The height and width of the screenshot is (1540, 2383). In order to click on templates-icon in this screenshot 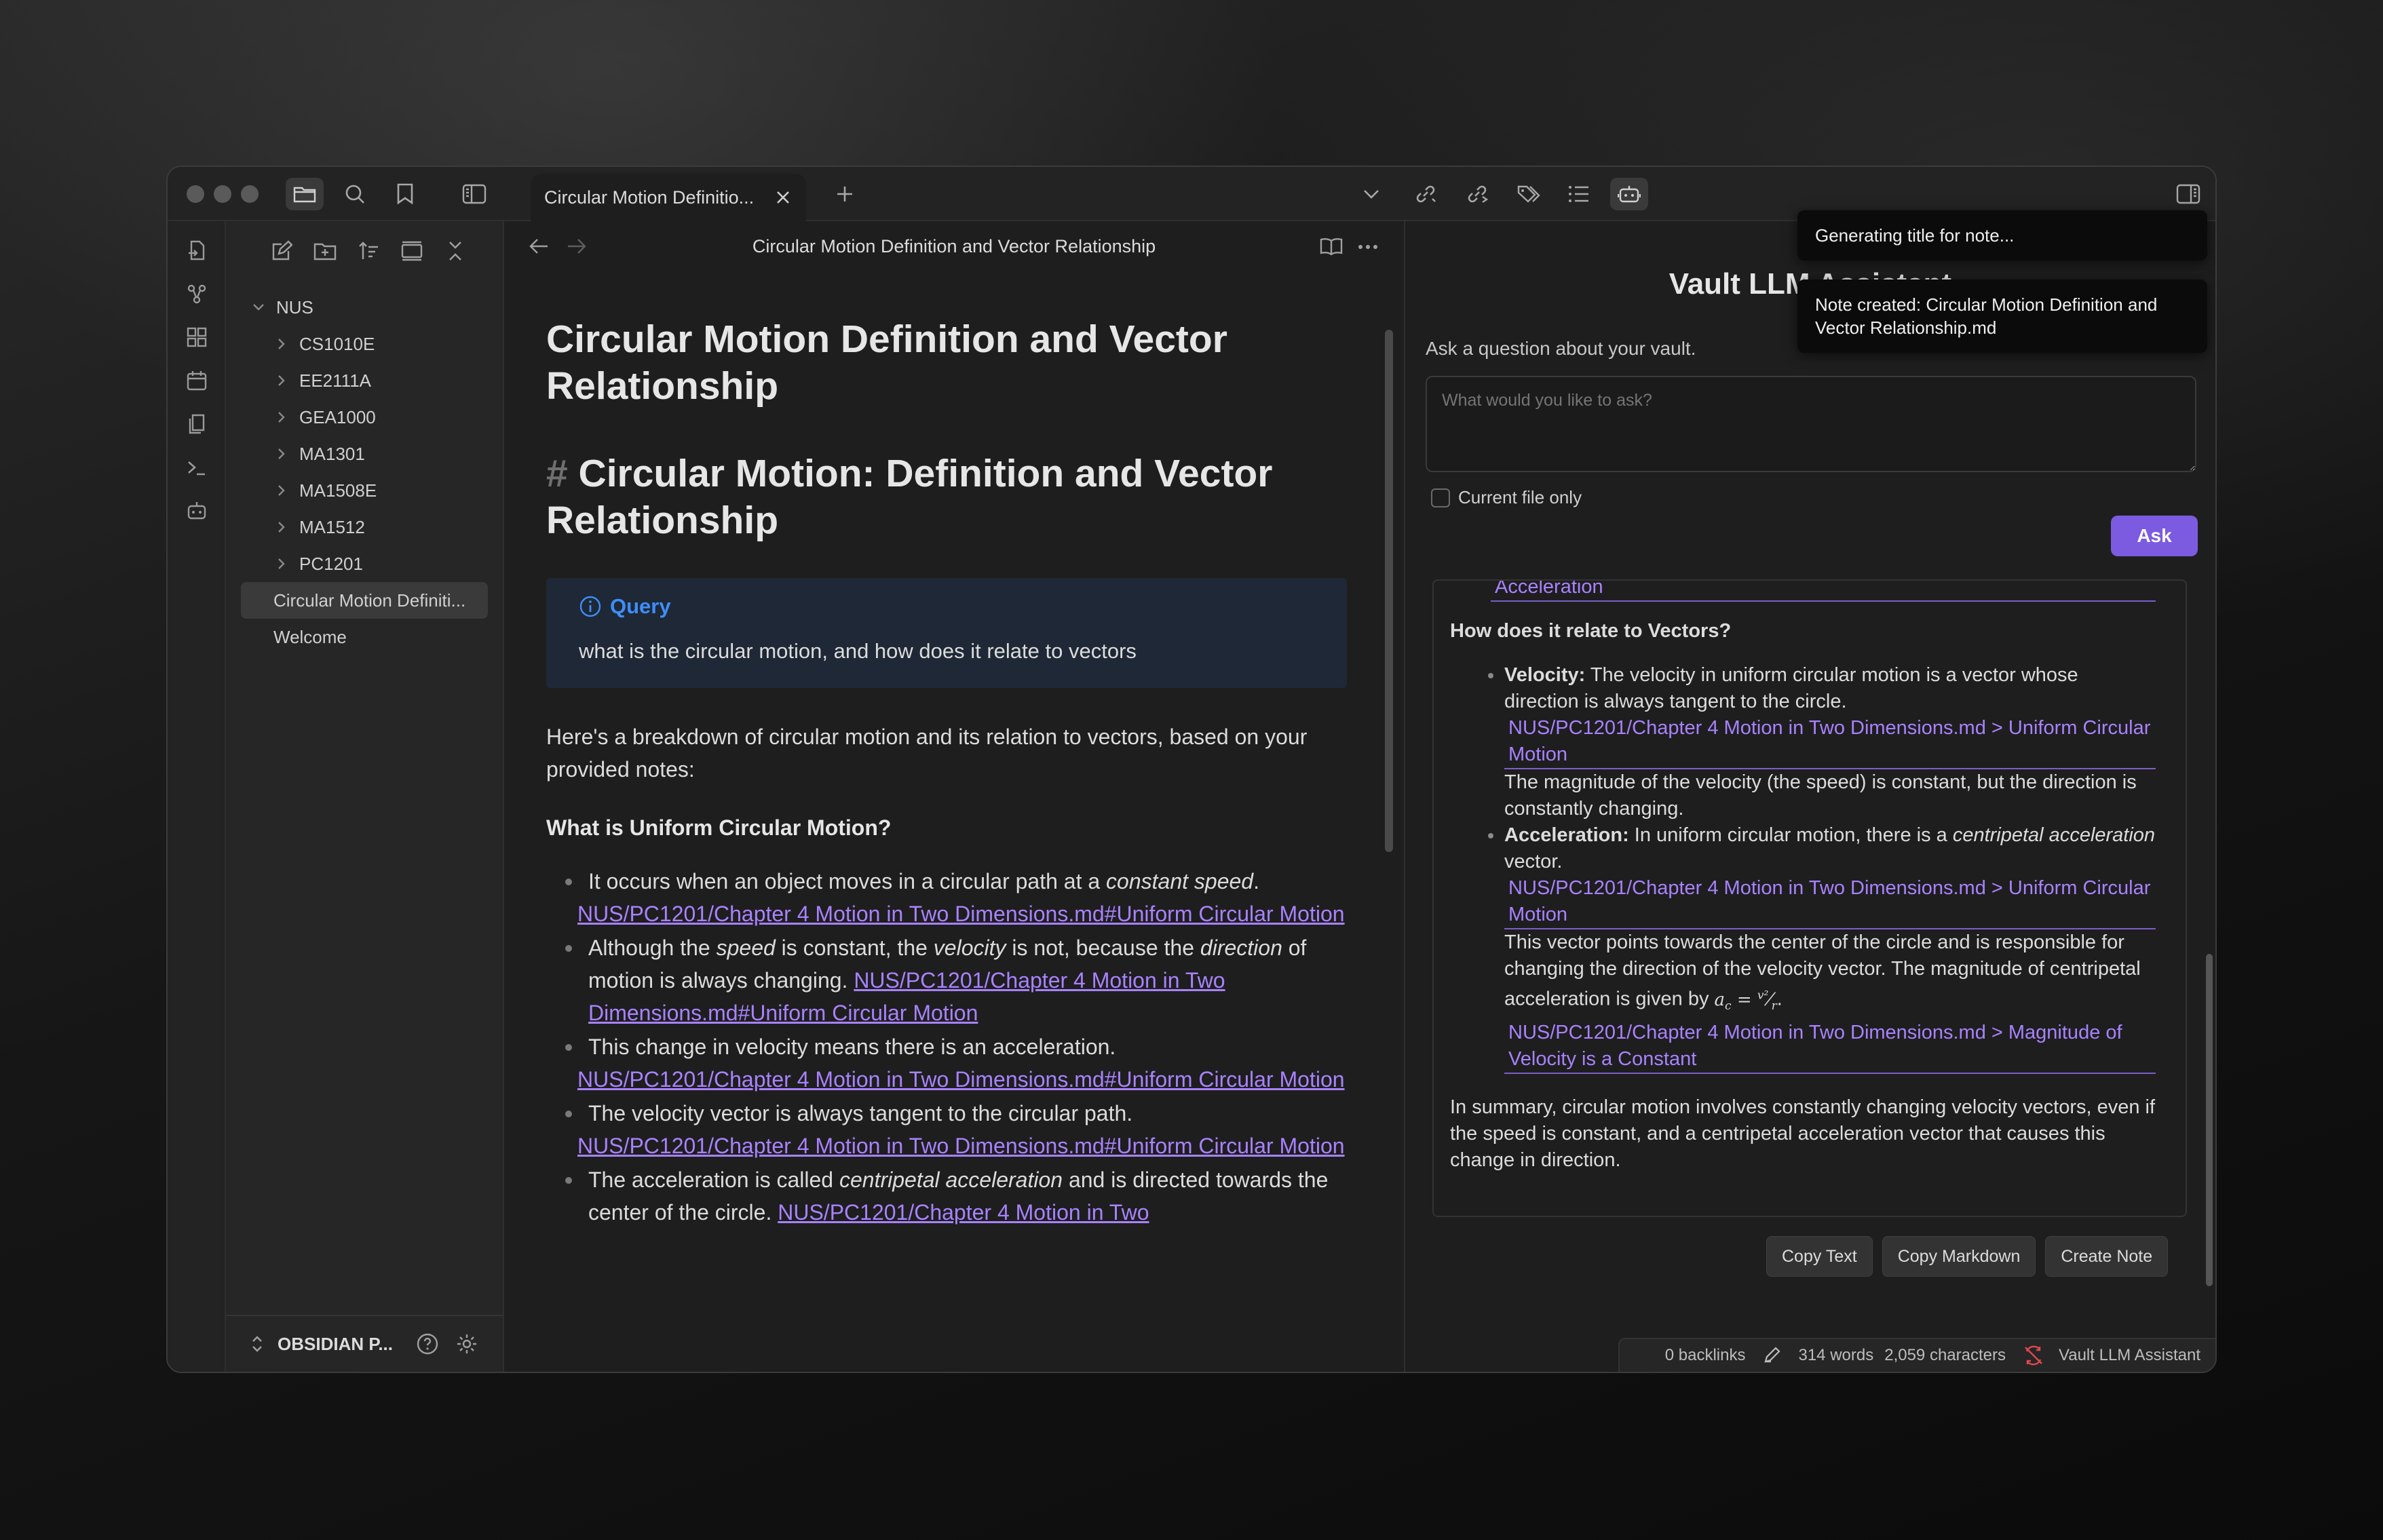, I will do `click(196, 424)`.